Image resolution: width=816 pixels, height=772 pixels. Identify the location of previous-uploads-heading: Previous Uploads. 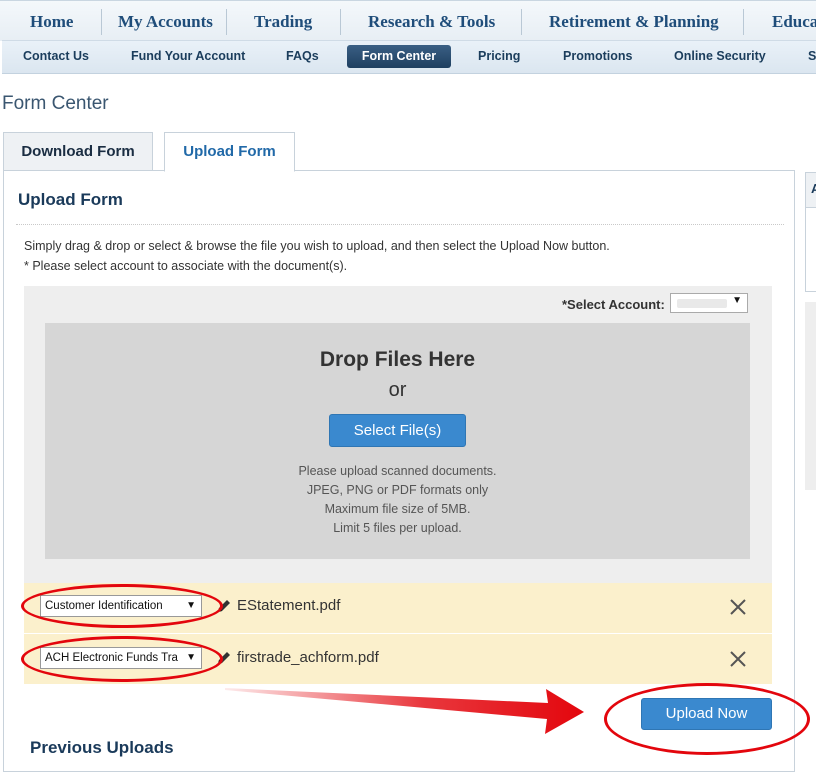
(102, 747).